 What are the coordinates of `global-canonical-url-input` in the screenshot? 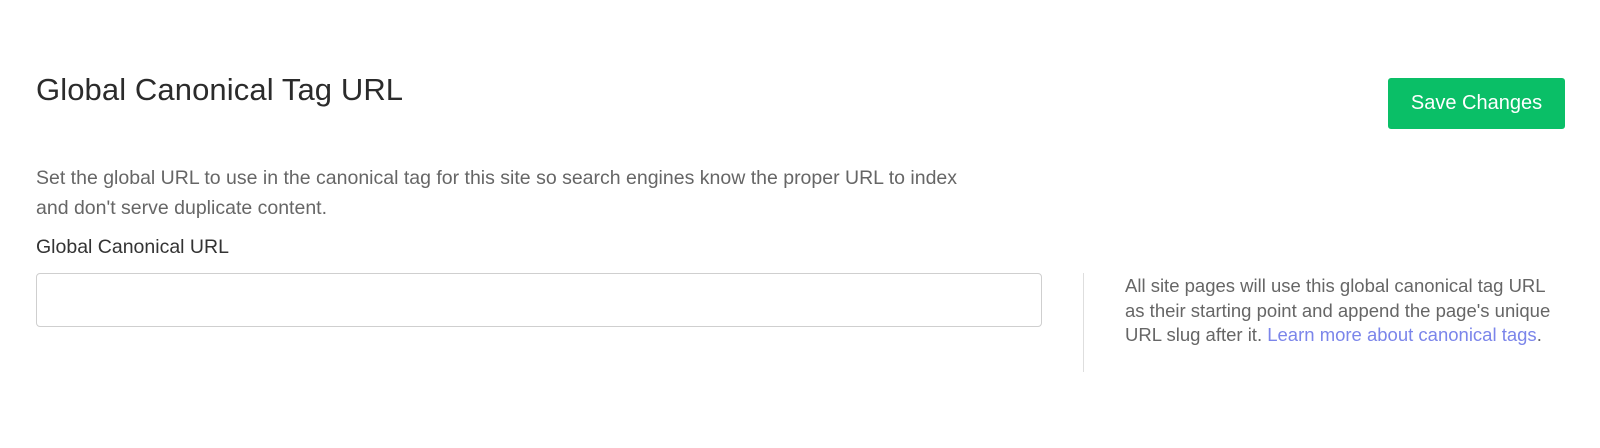 It's located at (539, 300).